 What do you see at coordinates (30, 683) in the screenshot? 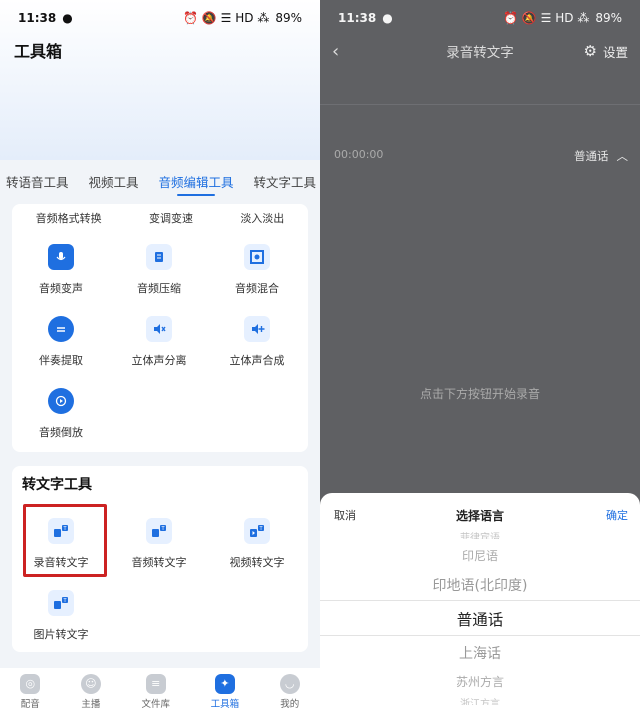
I see `dubbing-icon: ◎` at bounding box center [30, 683].